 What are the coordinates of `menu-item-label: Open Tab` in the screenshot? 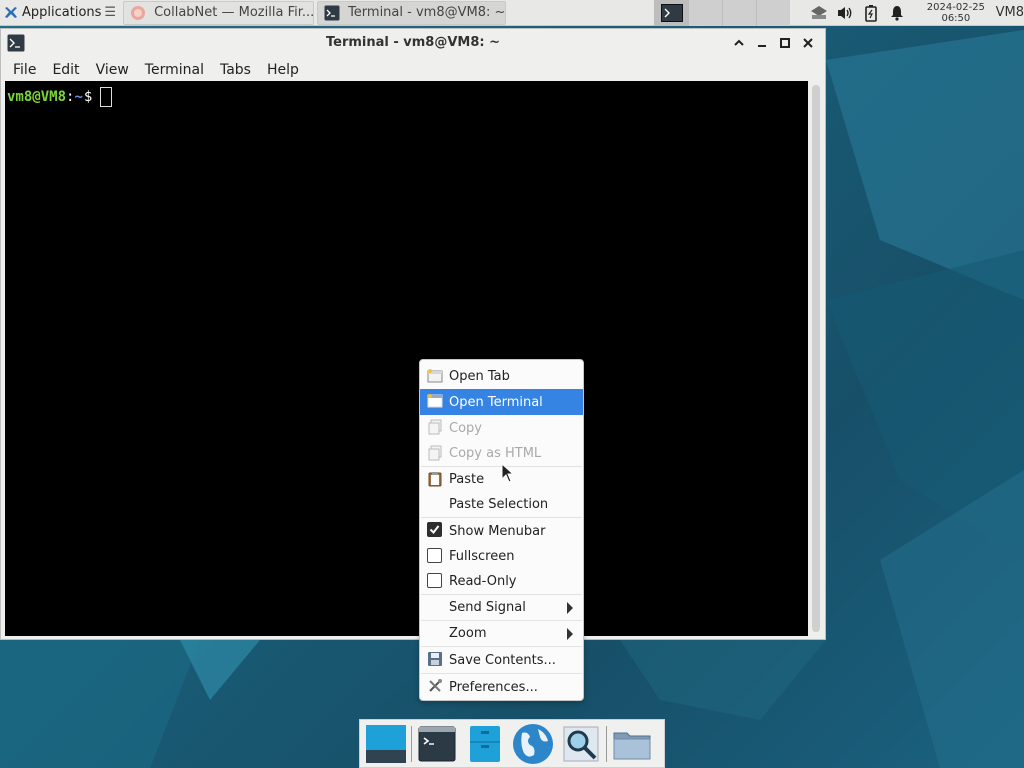 It's located at (479, 376).